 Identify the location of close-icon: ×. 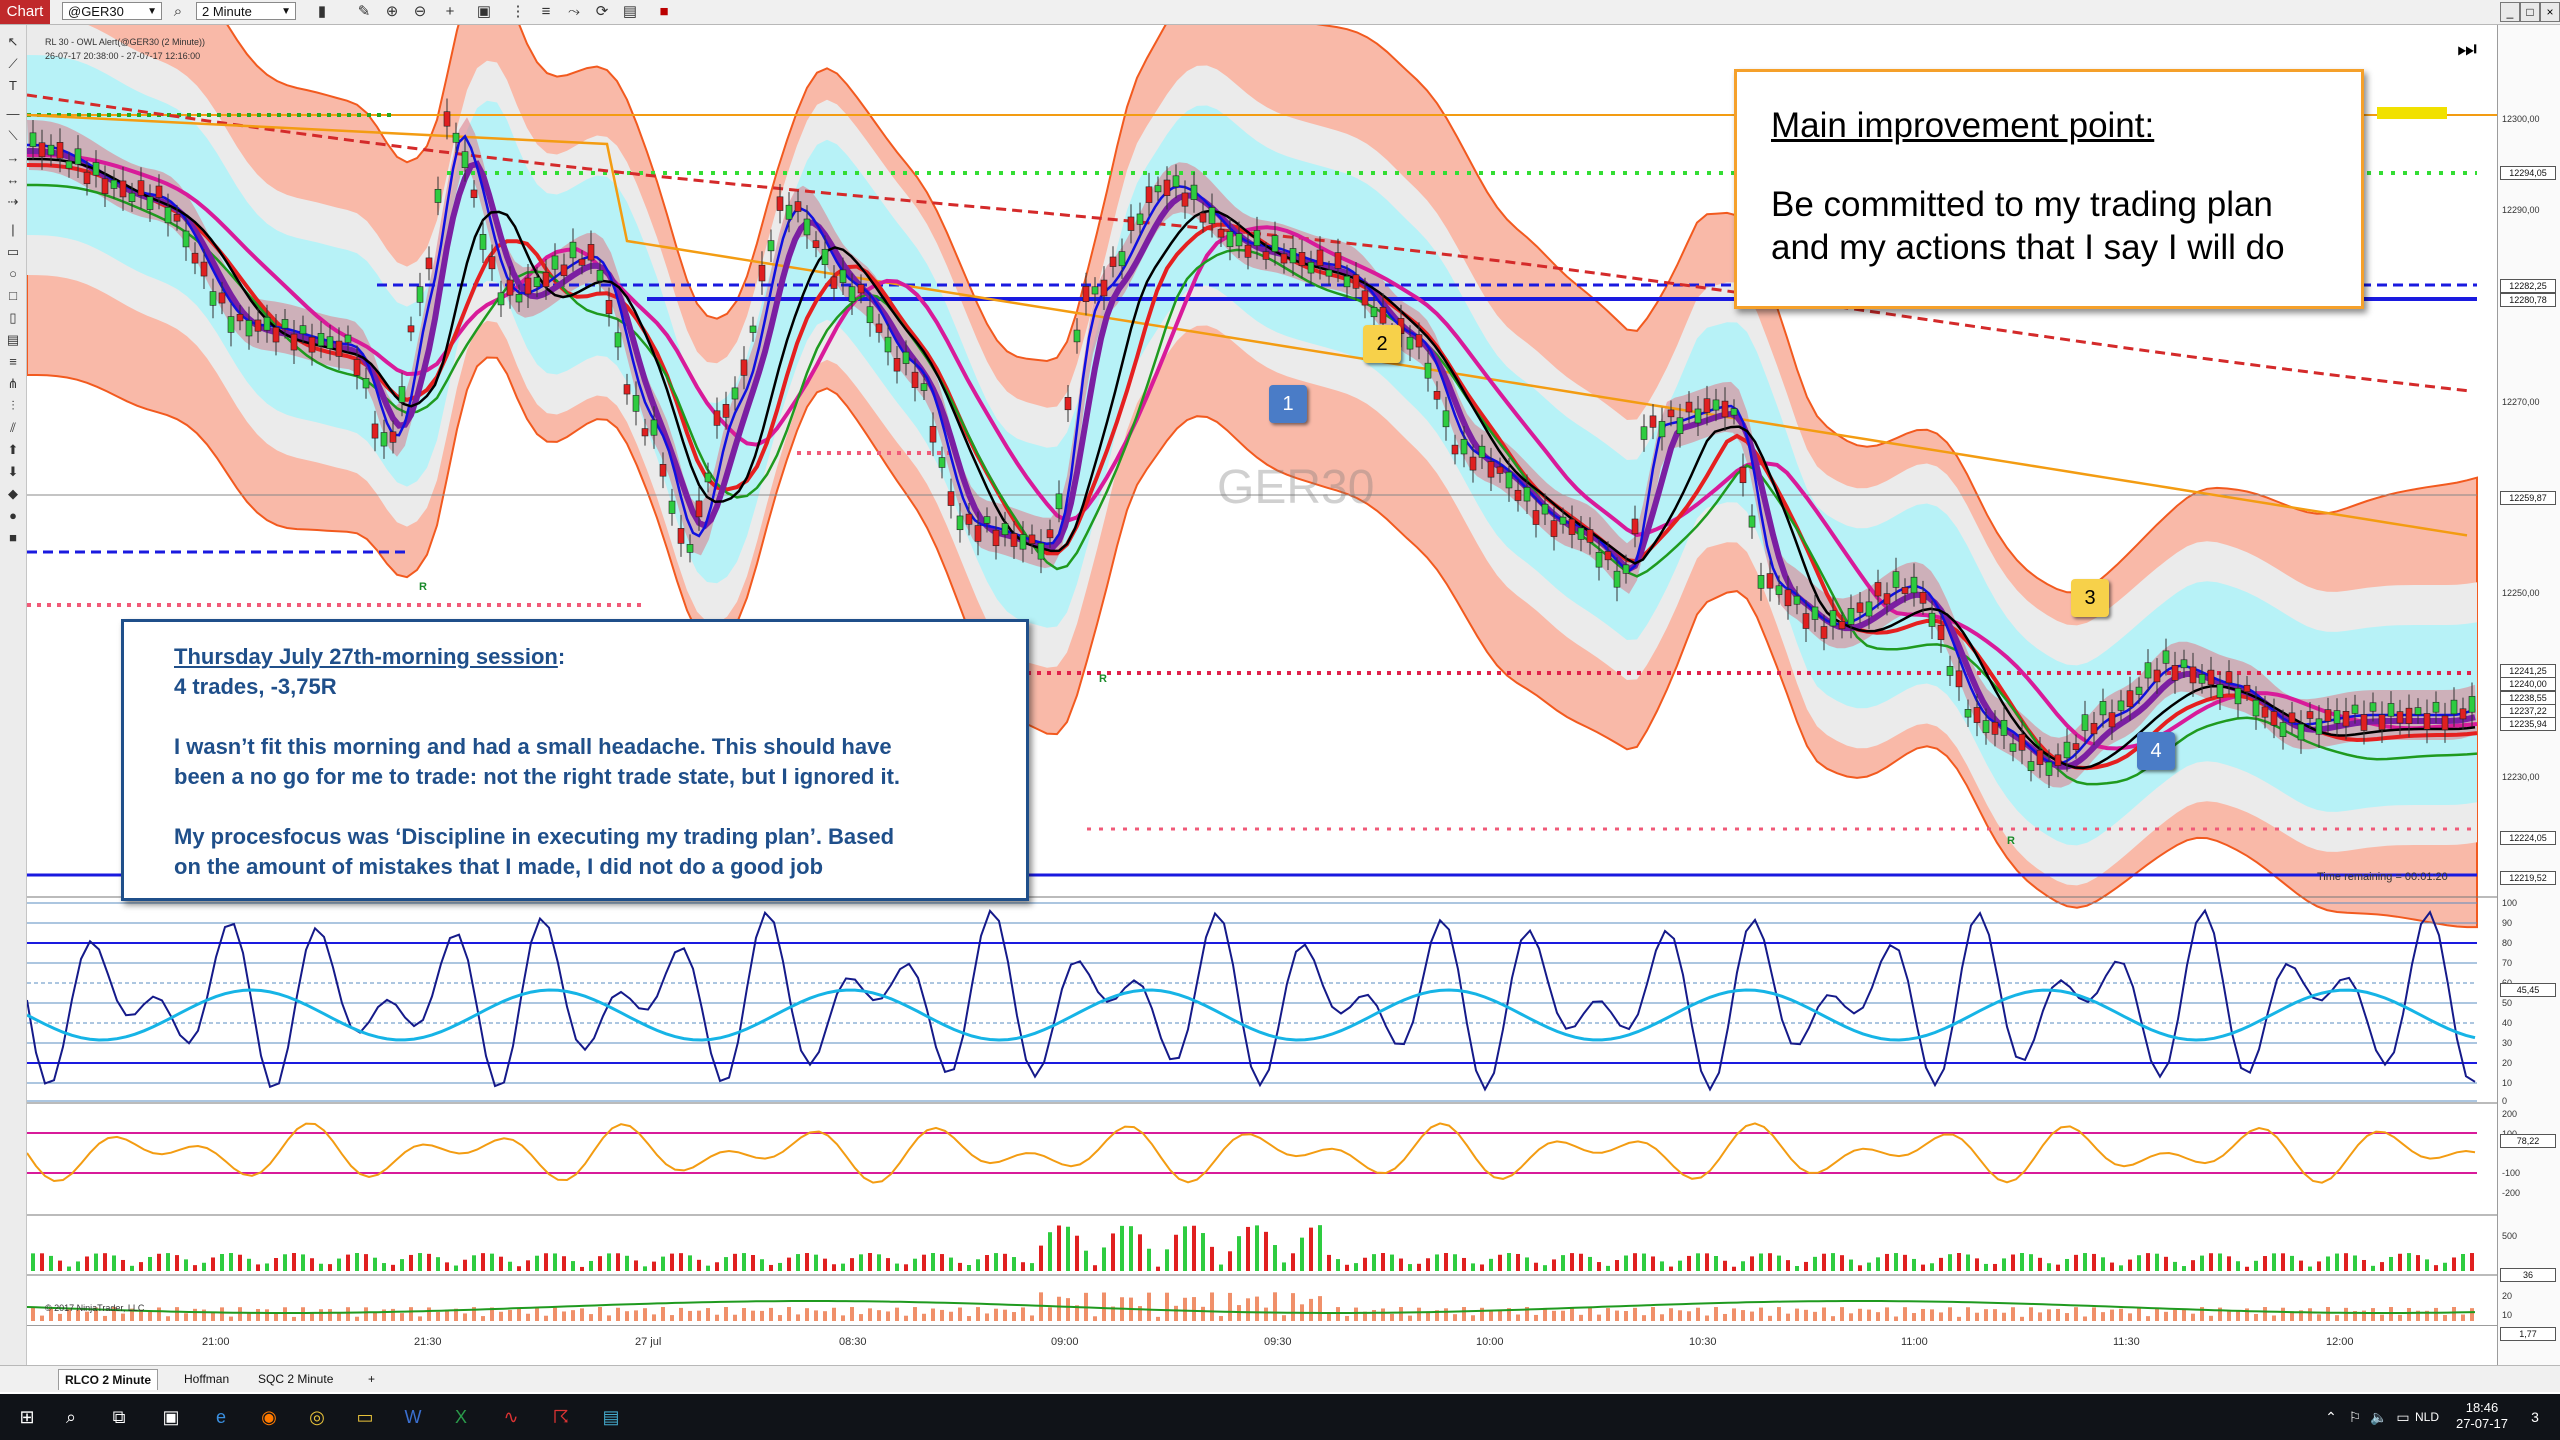
(2550, 12).